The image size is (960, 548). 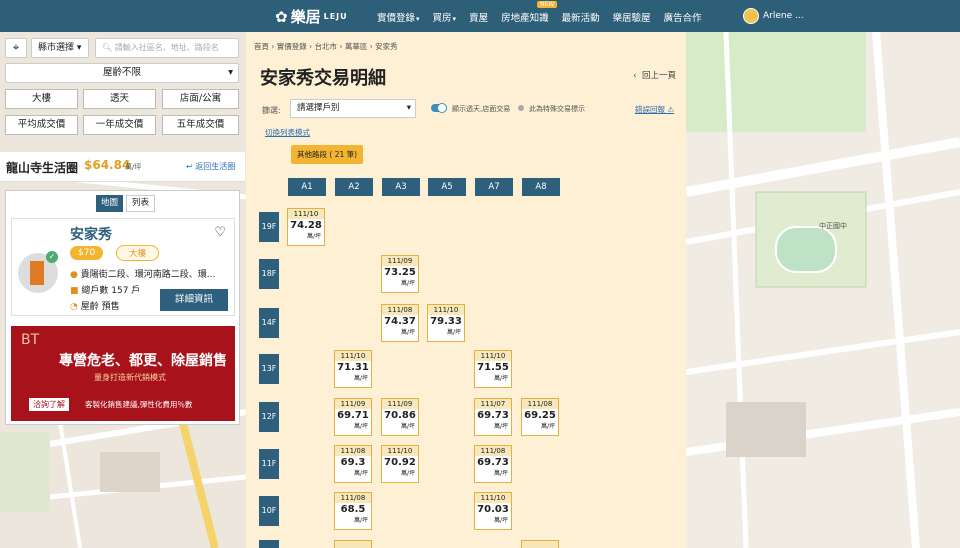 What do you see at coordinates (445, 17) in the screenshot?
I see `nav-buy: 買房▾` at bounding box center [445, 17].